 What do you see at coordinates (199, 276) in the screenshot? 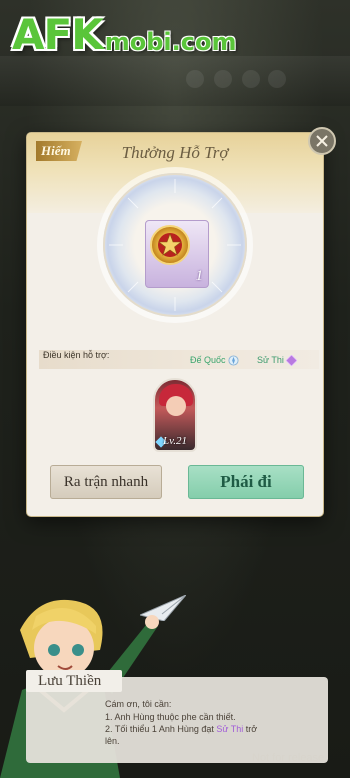
I see `item-quantity: 1` at bounding box center [199, 276].